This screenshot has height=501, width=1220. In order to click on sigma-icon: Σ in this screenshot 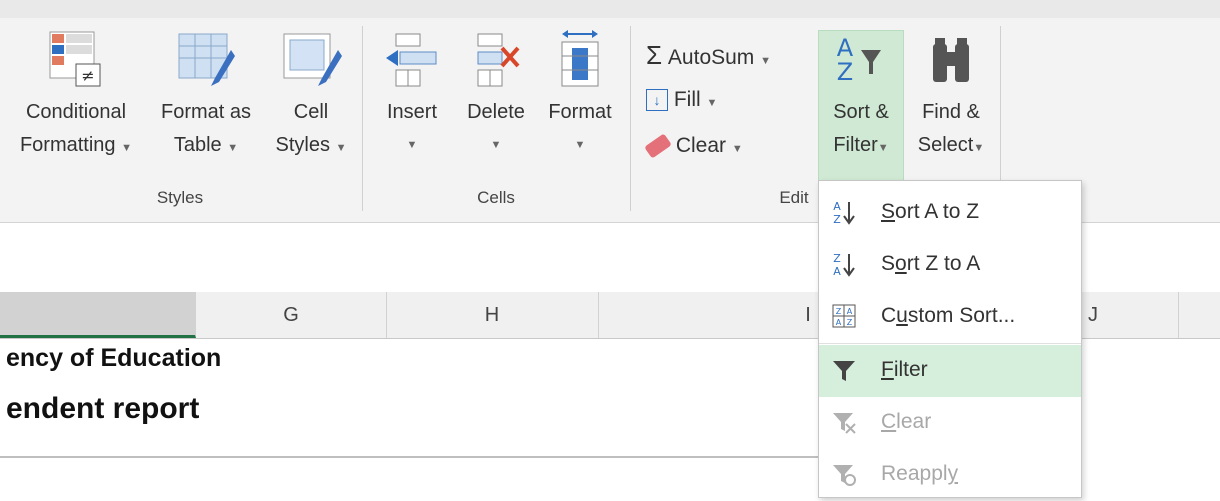, I will do `click(654, 55)`.